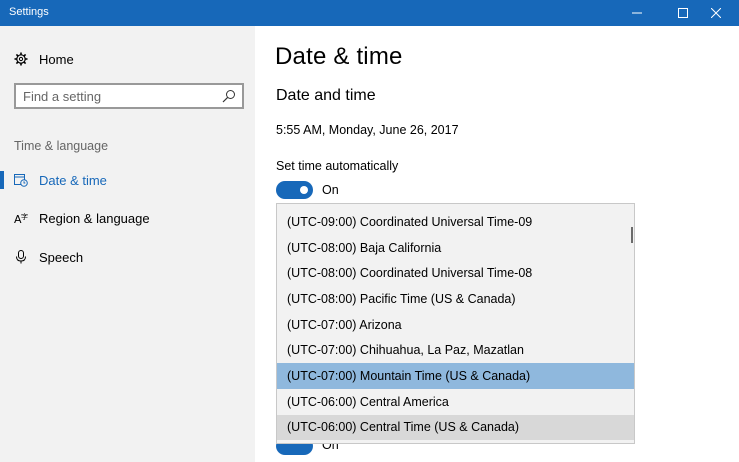 The width and height of the screenshot is (739, 462). Describe the element at coordinates (304, 190) in the screenshot. I see `toggle-knob` at that location.